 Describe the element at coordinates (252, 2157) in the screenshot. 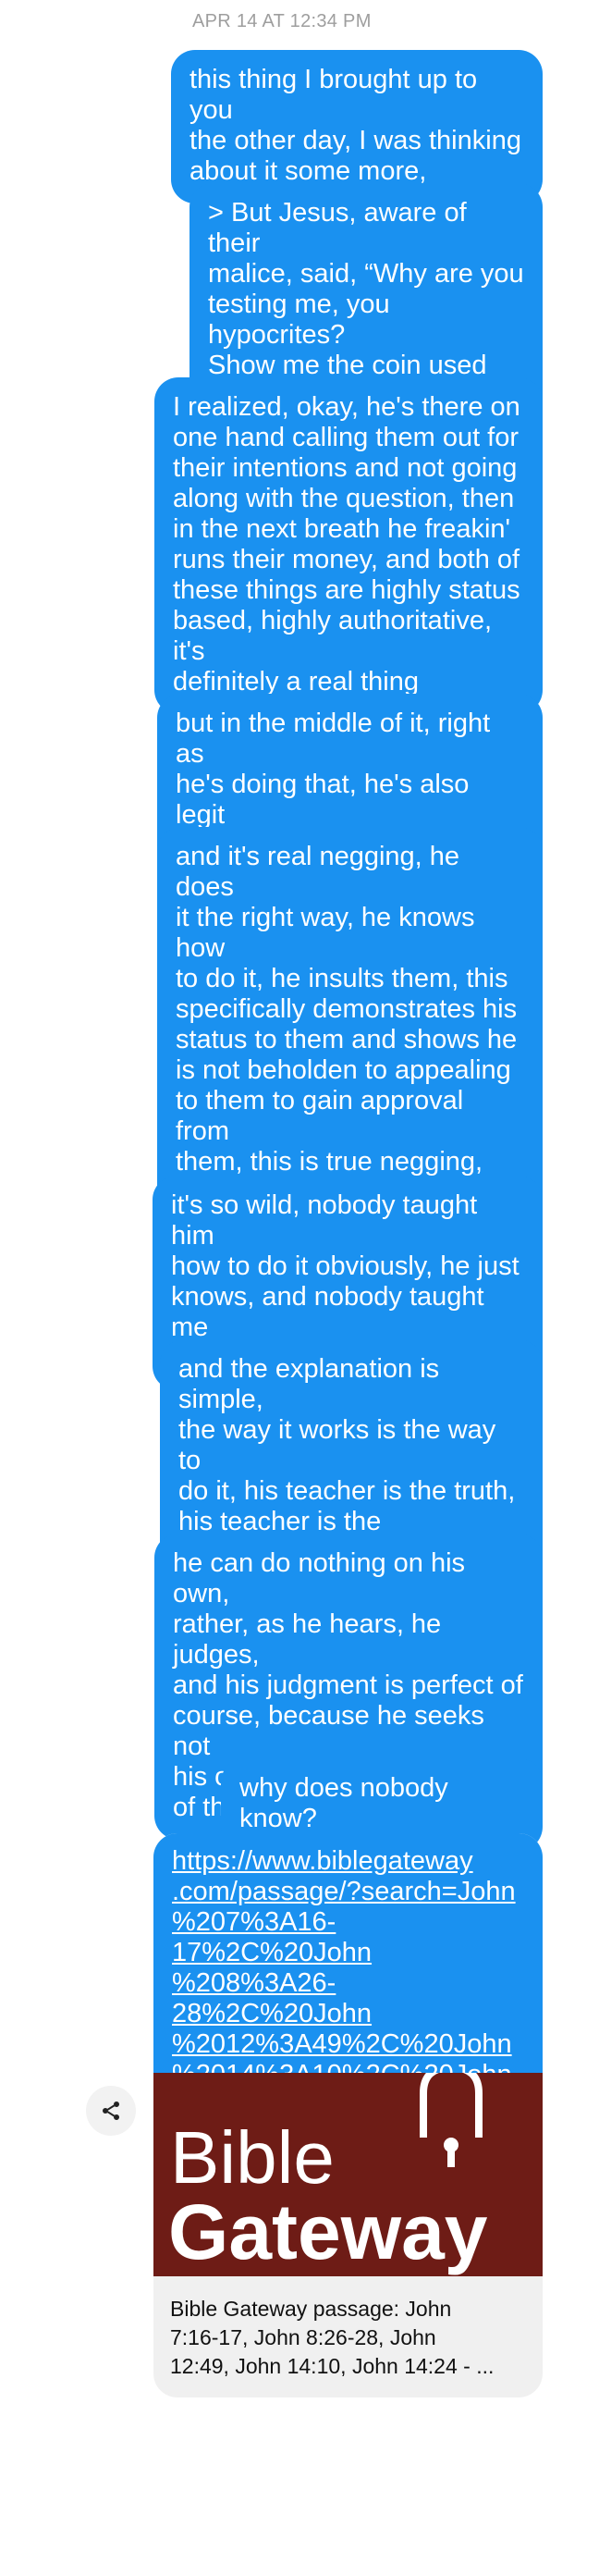

I see `logo-text-bible: Bible` at that location.